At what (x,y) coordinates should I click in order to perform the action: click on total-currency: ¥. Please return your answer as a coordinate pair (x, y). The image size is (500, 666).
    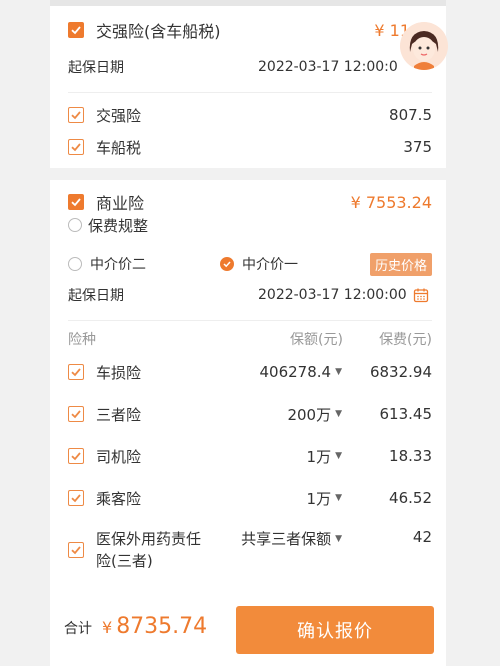
    Looking at the image, I should click on (107, 627).